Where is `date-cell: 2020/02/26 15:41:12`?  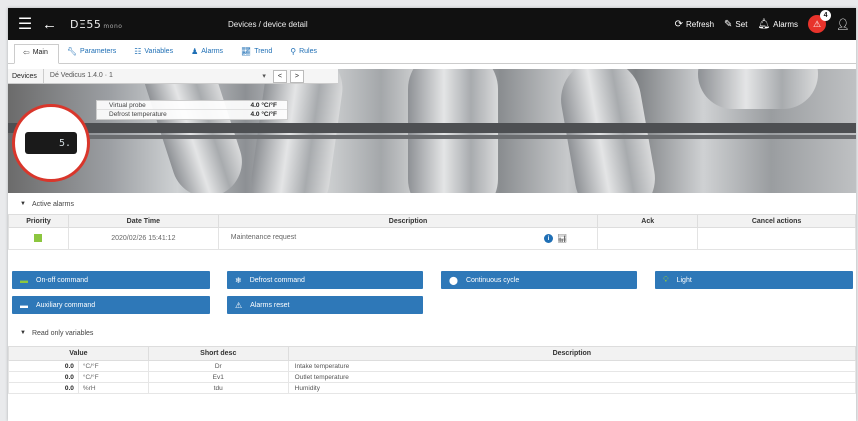
date-cell: 2020/02/26 15:41:12 is located at coordinates (143, 238).